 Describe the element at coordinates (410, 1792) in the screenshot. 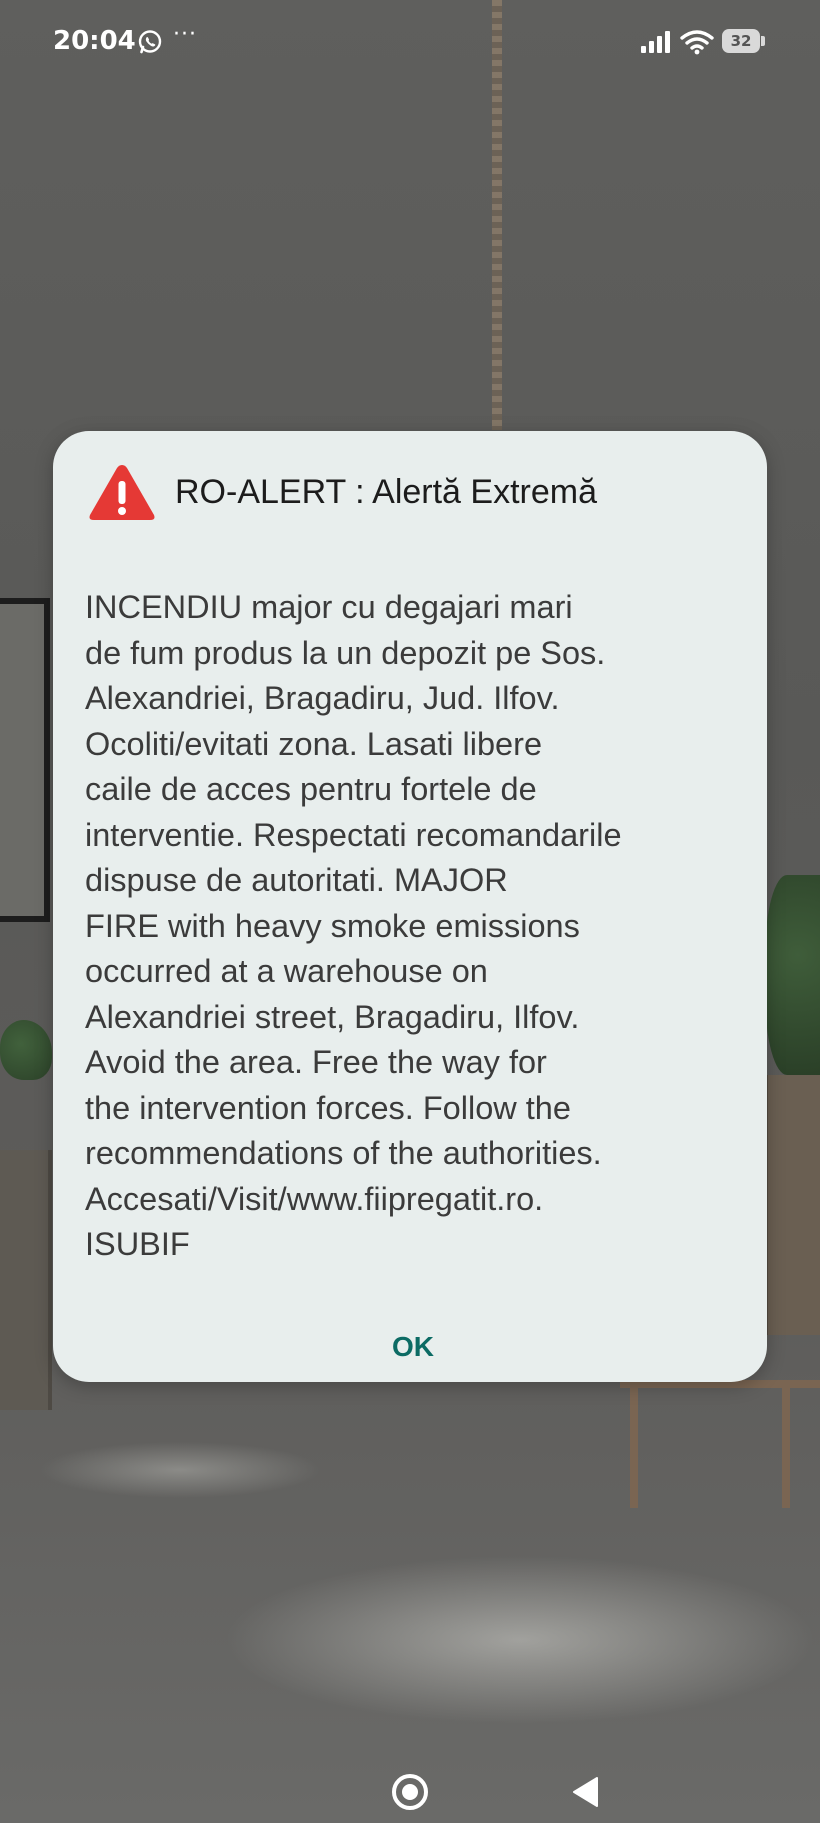

I see `home-icon` at that location.